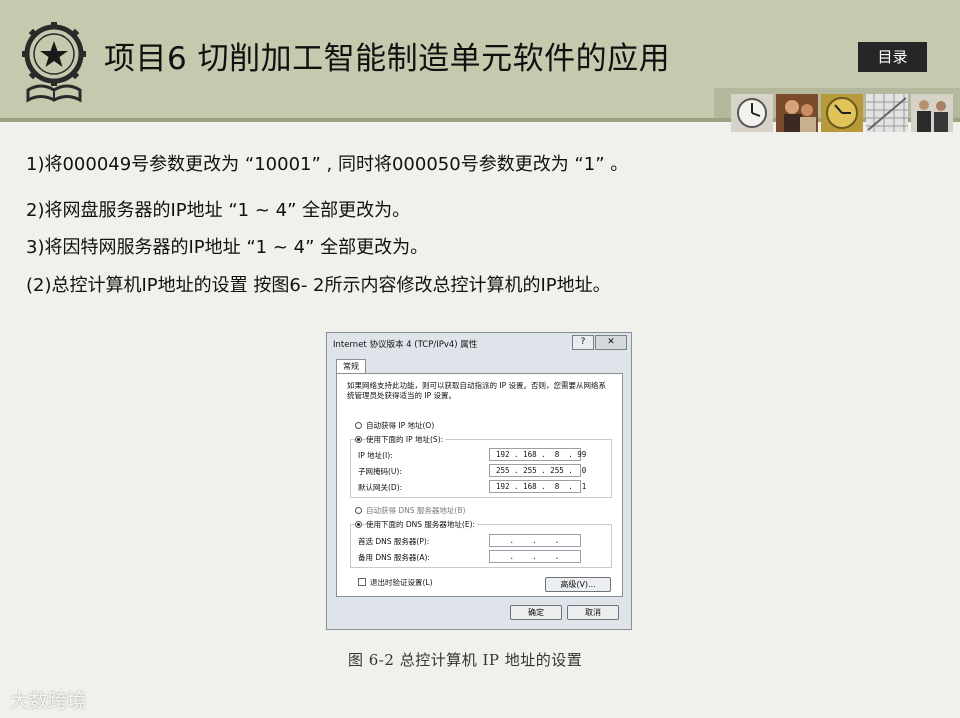  Describe the element at coordinates (535, 556) in the screenshot. I see `alternate-dns-field: . . .` at that location.